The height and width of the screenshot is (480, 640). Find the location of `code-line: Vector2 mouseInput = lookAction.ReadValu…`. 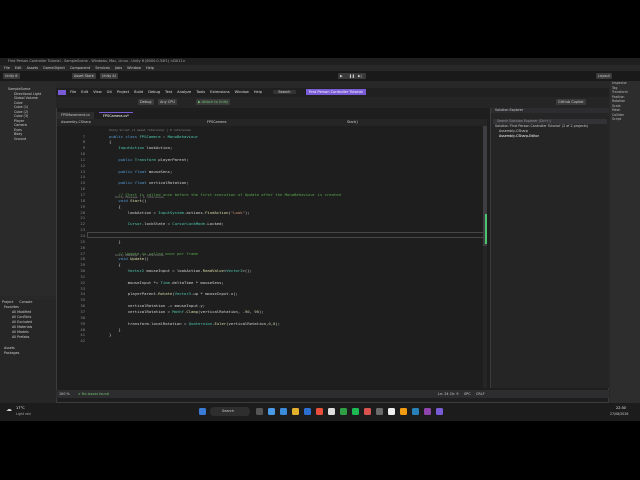

code-line: Vector2 mouseInput = lookAction.ReadValu… is located at coordinates (180, 270).